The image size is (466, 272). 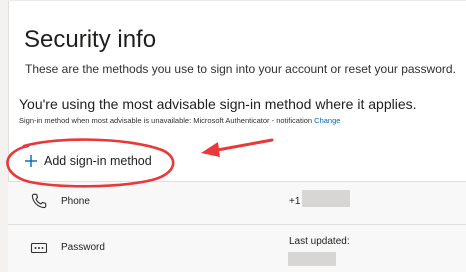 What do you see at coordinates (39, 201) in the screenshot?
I see `phone-icon` at bounding box center [39, 201].